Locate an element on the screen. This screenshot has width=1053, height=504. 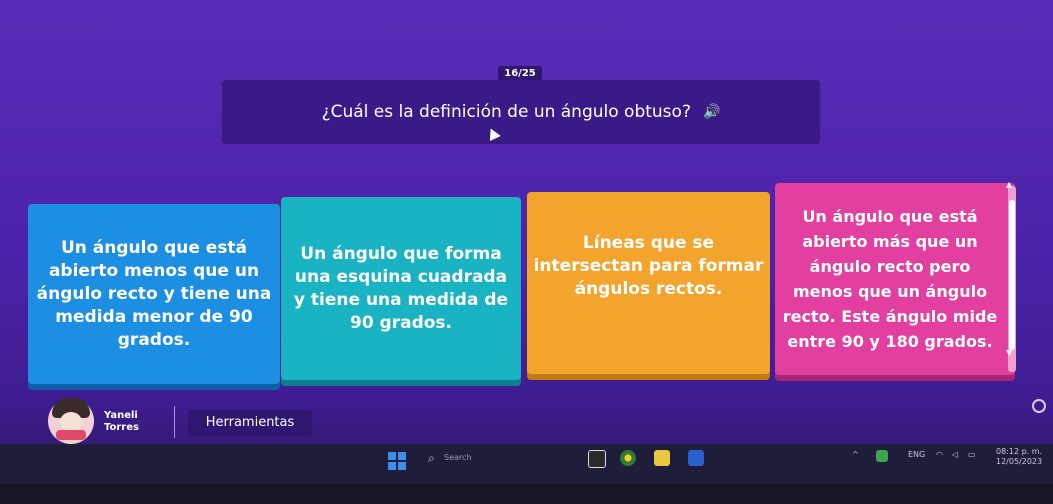
taskbar-search-input: Search is located at coordinates (457, 457).